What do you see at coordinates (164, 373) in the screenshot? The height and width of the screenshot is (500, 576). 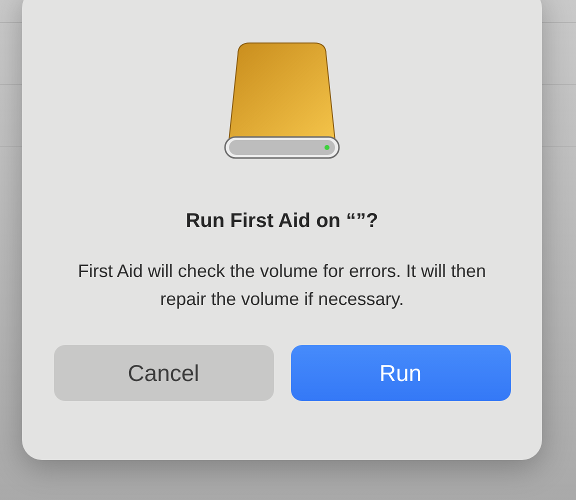 I see `cancel-button: Cancel` at bounding box center [164, 373].